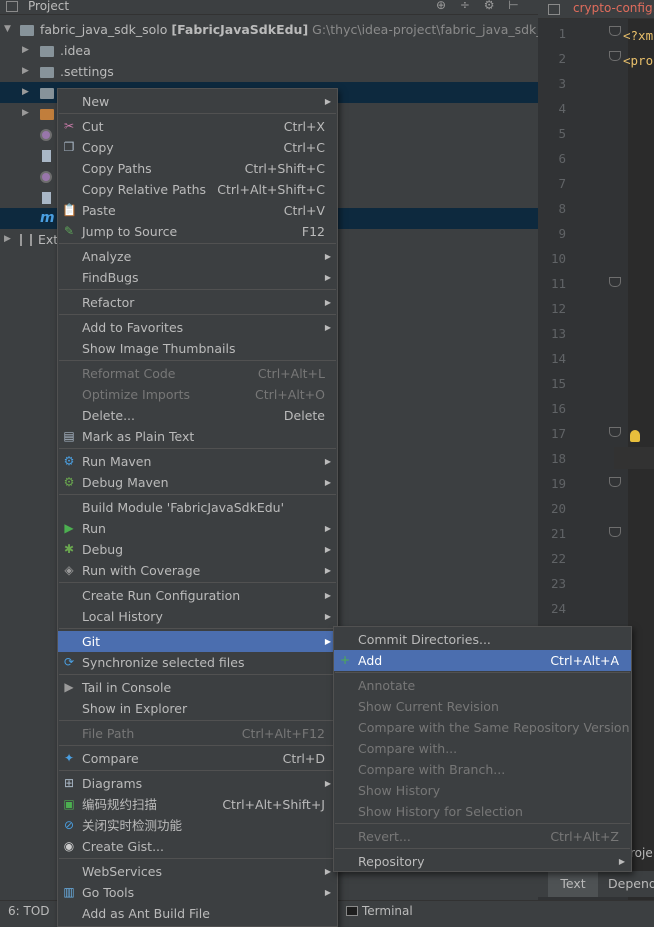  I want to click on menu-item-item-32: ⊘ 关闭实时检测功能, so click(197, 825).